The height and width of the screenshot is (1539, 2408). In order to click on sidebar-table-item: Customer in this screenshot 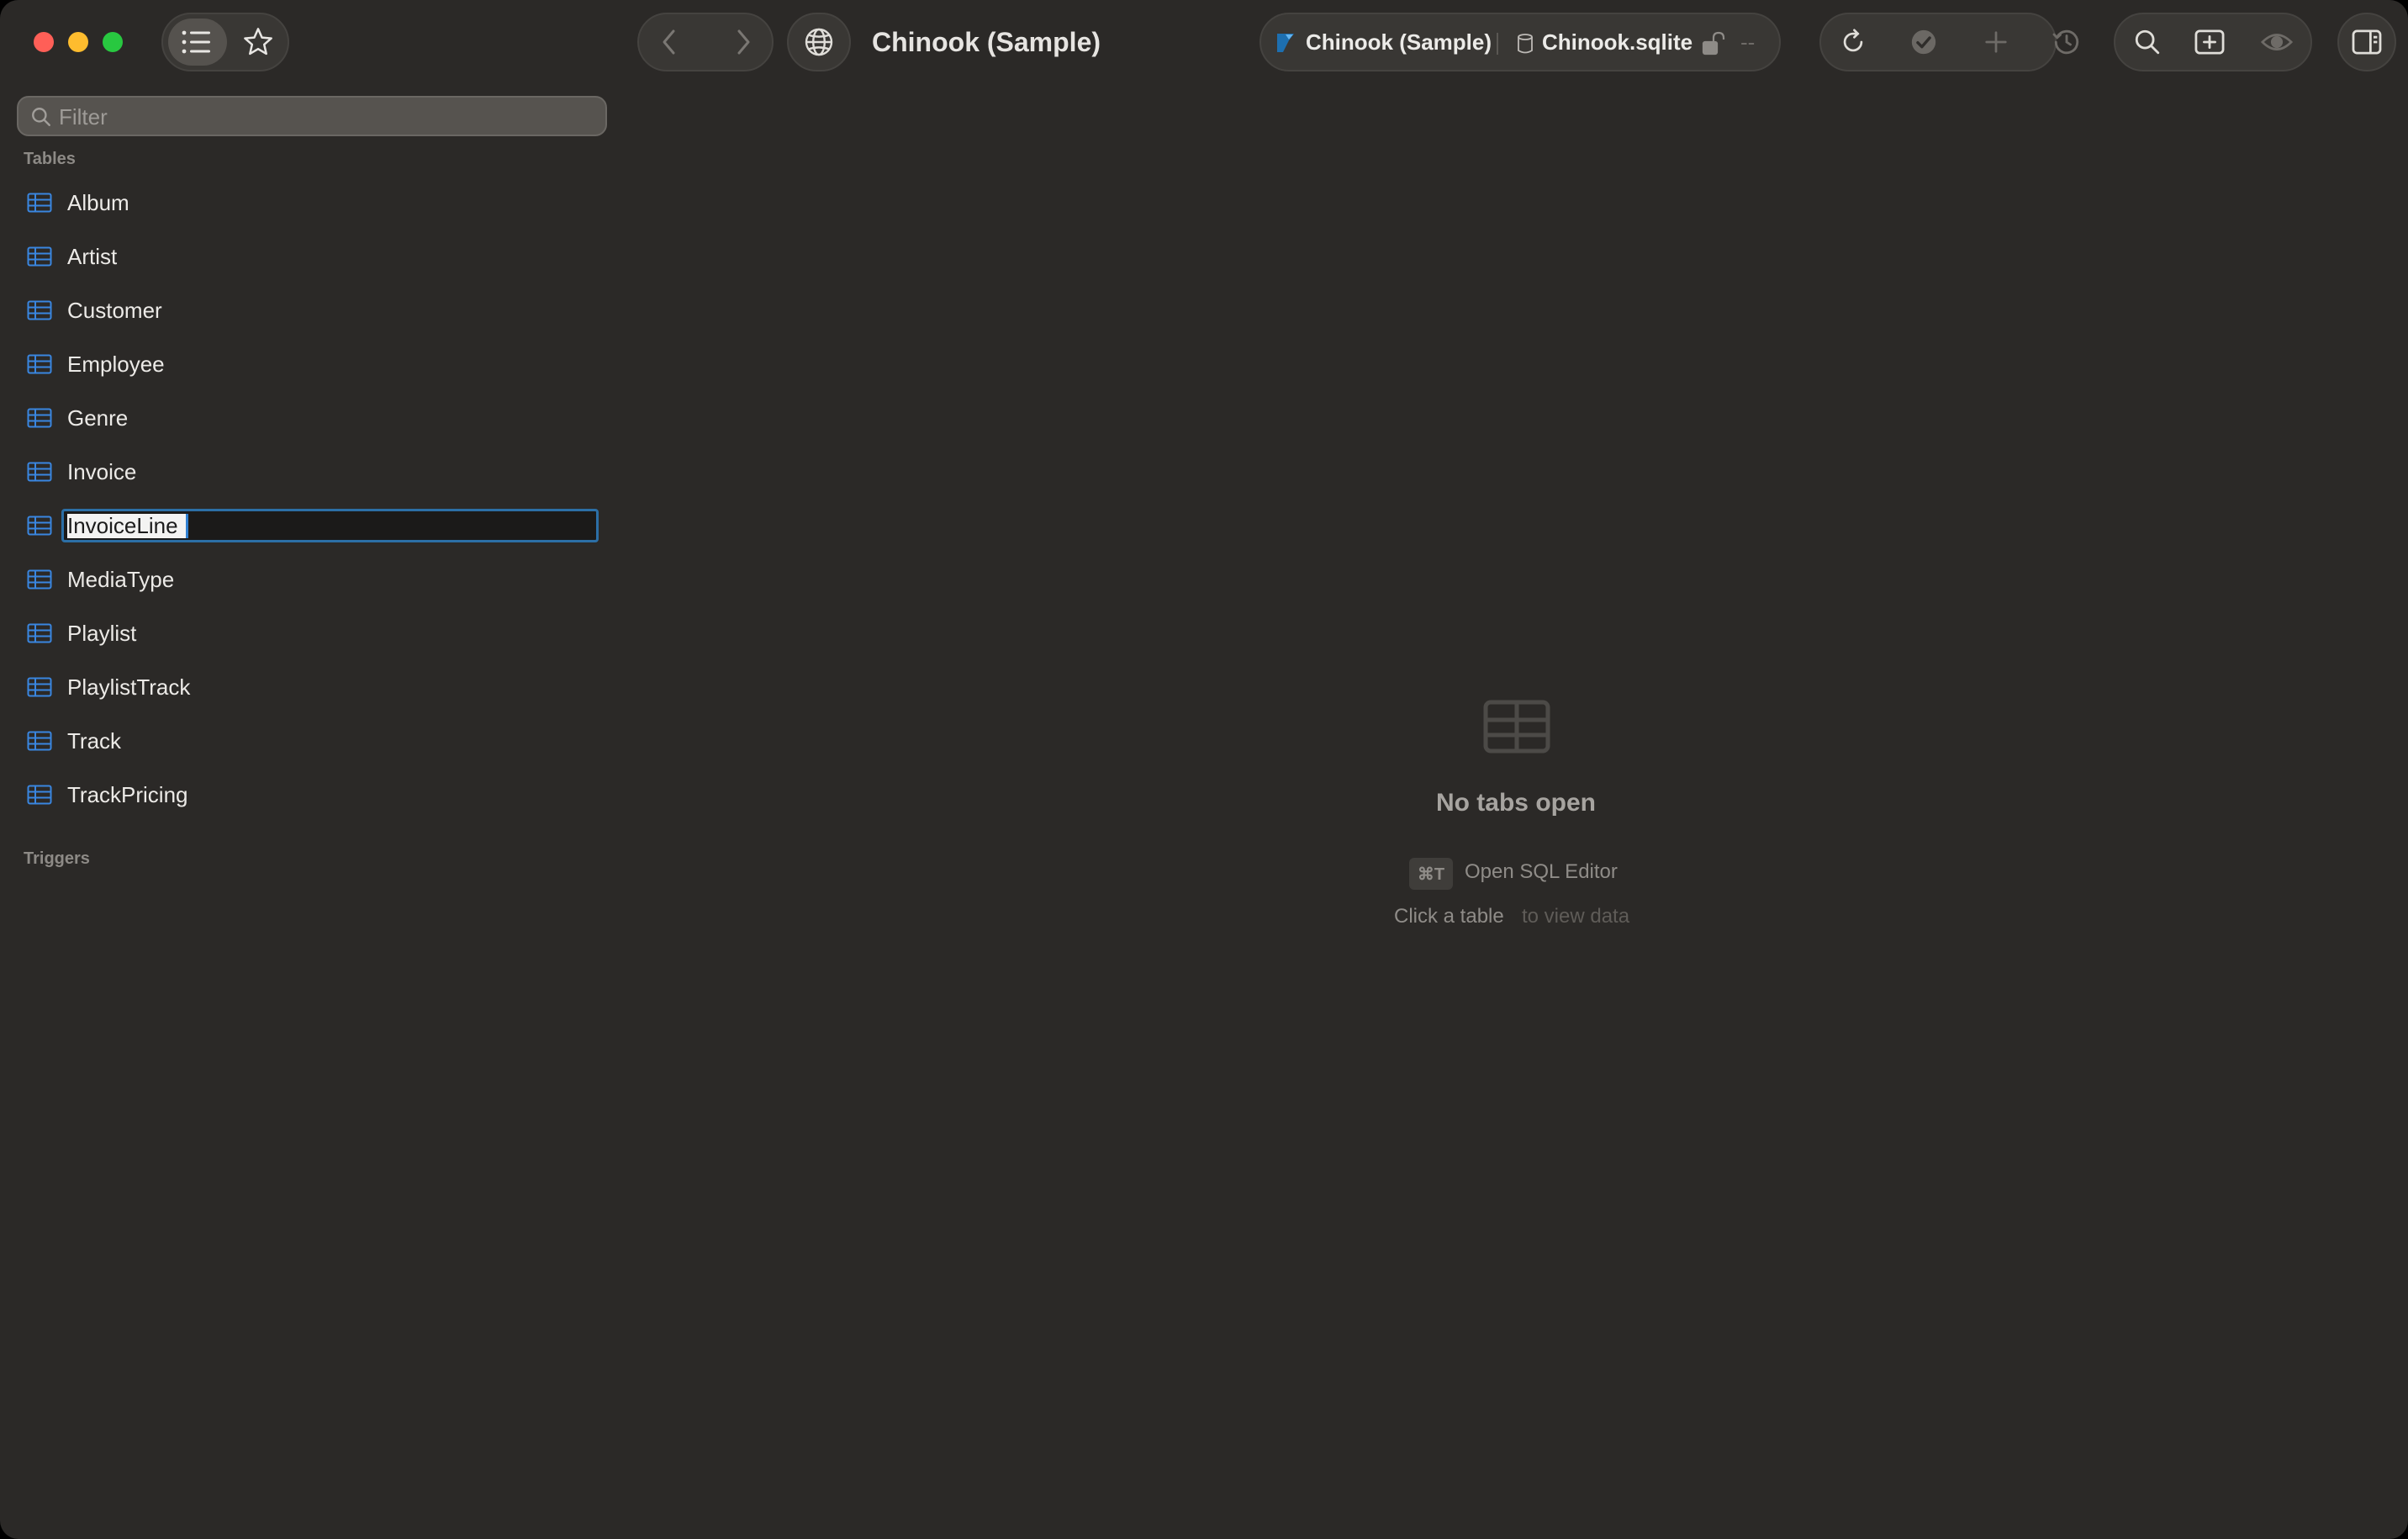, I will do `click(312, 310)`.